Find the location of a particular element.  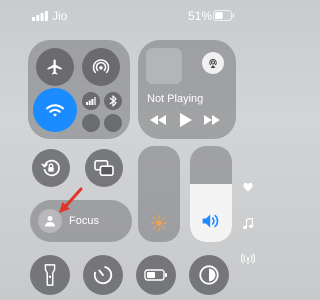

play-button is located at coordinates (186, 120).